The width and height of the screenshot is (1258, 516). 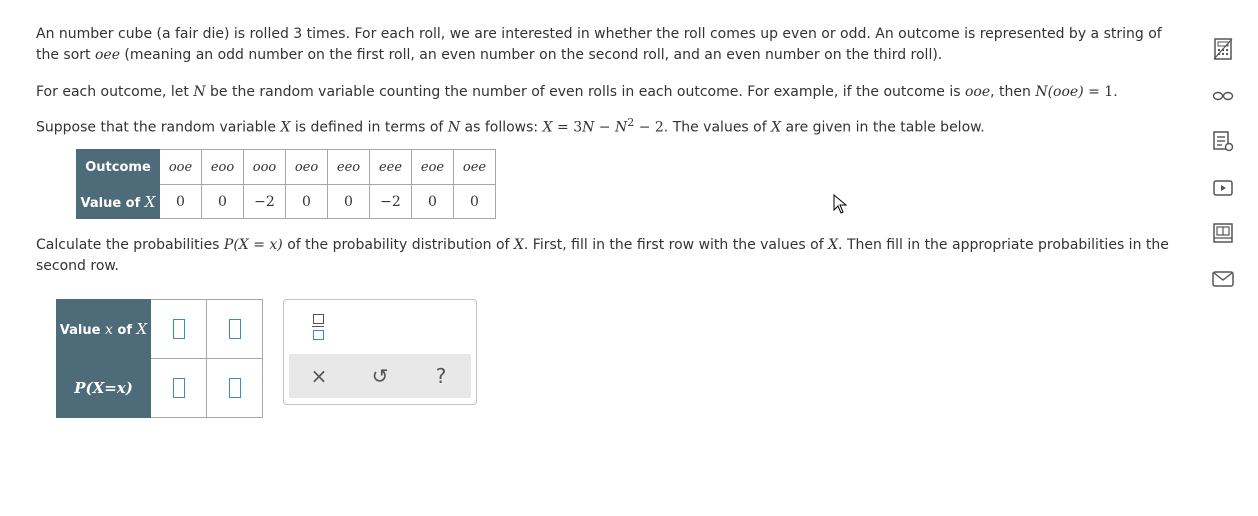 What do you see at coordinates (441, 376) in the screenshot?
I see `help-button: ?` at bounding box center [441, 376].